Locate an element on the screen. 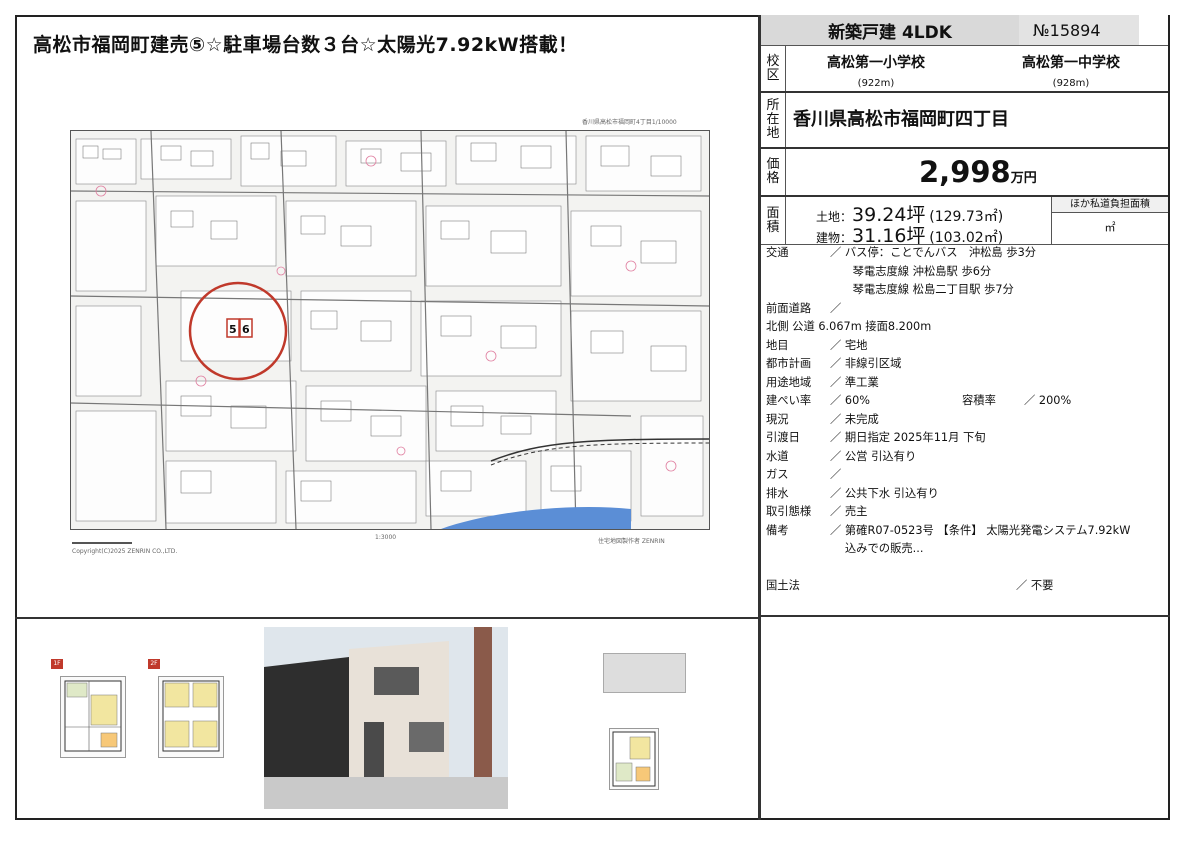 The height and width of the screenshot is (847, 1199). detail-value: ／ 公共下水 引込有り is located at coordinates (884, 493).